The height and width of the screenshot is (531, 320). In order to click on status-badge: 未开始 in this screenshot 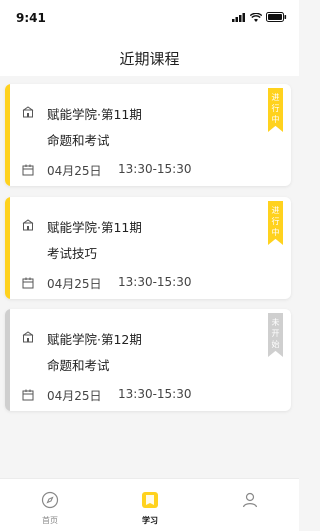, I will do `click(275, 335)`.